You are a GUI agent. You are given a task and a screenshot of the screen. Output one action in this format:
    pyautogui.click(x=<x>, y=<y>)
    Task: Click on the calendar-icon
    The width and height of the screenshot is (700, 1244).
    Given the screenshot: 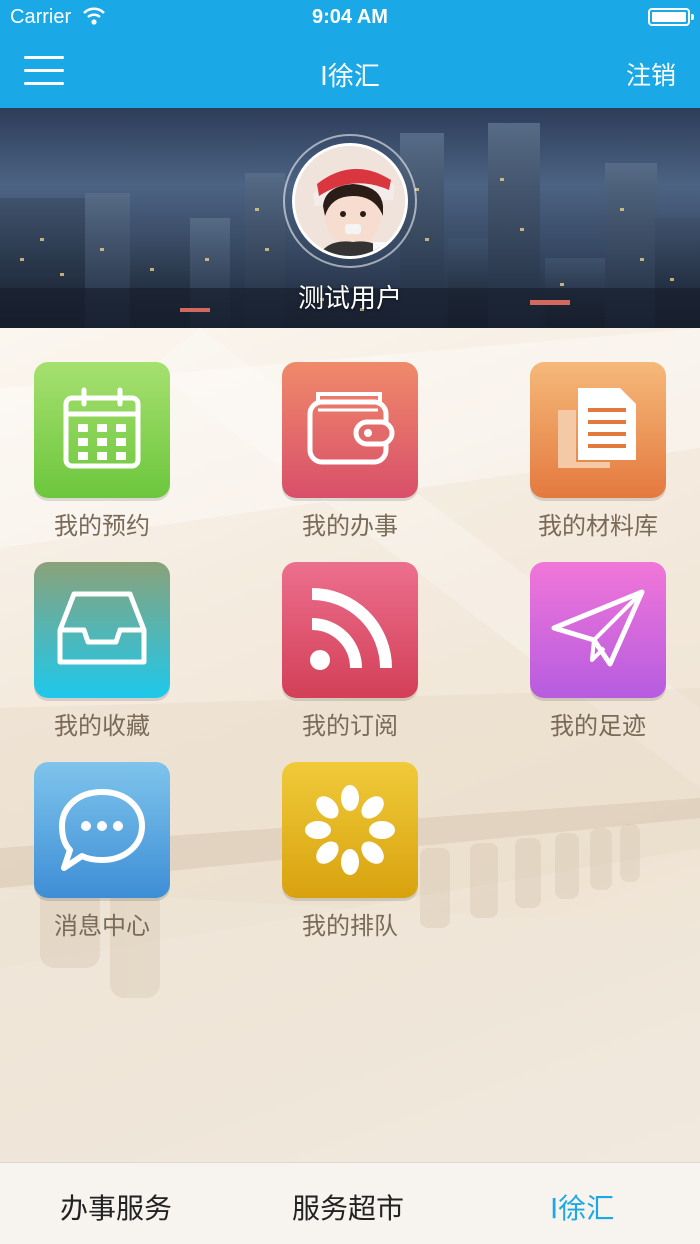 What is the action you would take?
    pyautogui.click(x=102, y=428)
    